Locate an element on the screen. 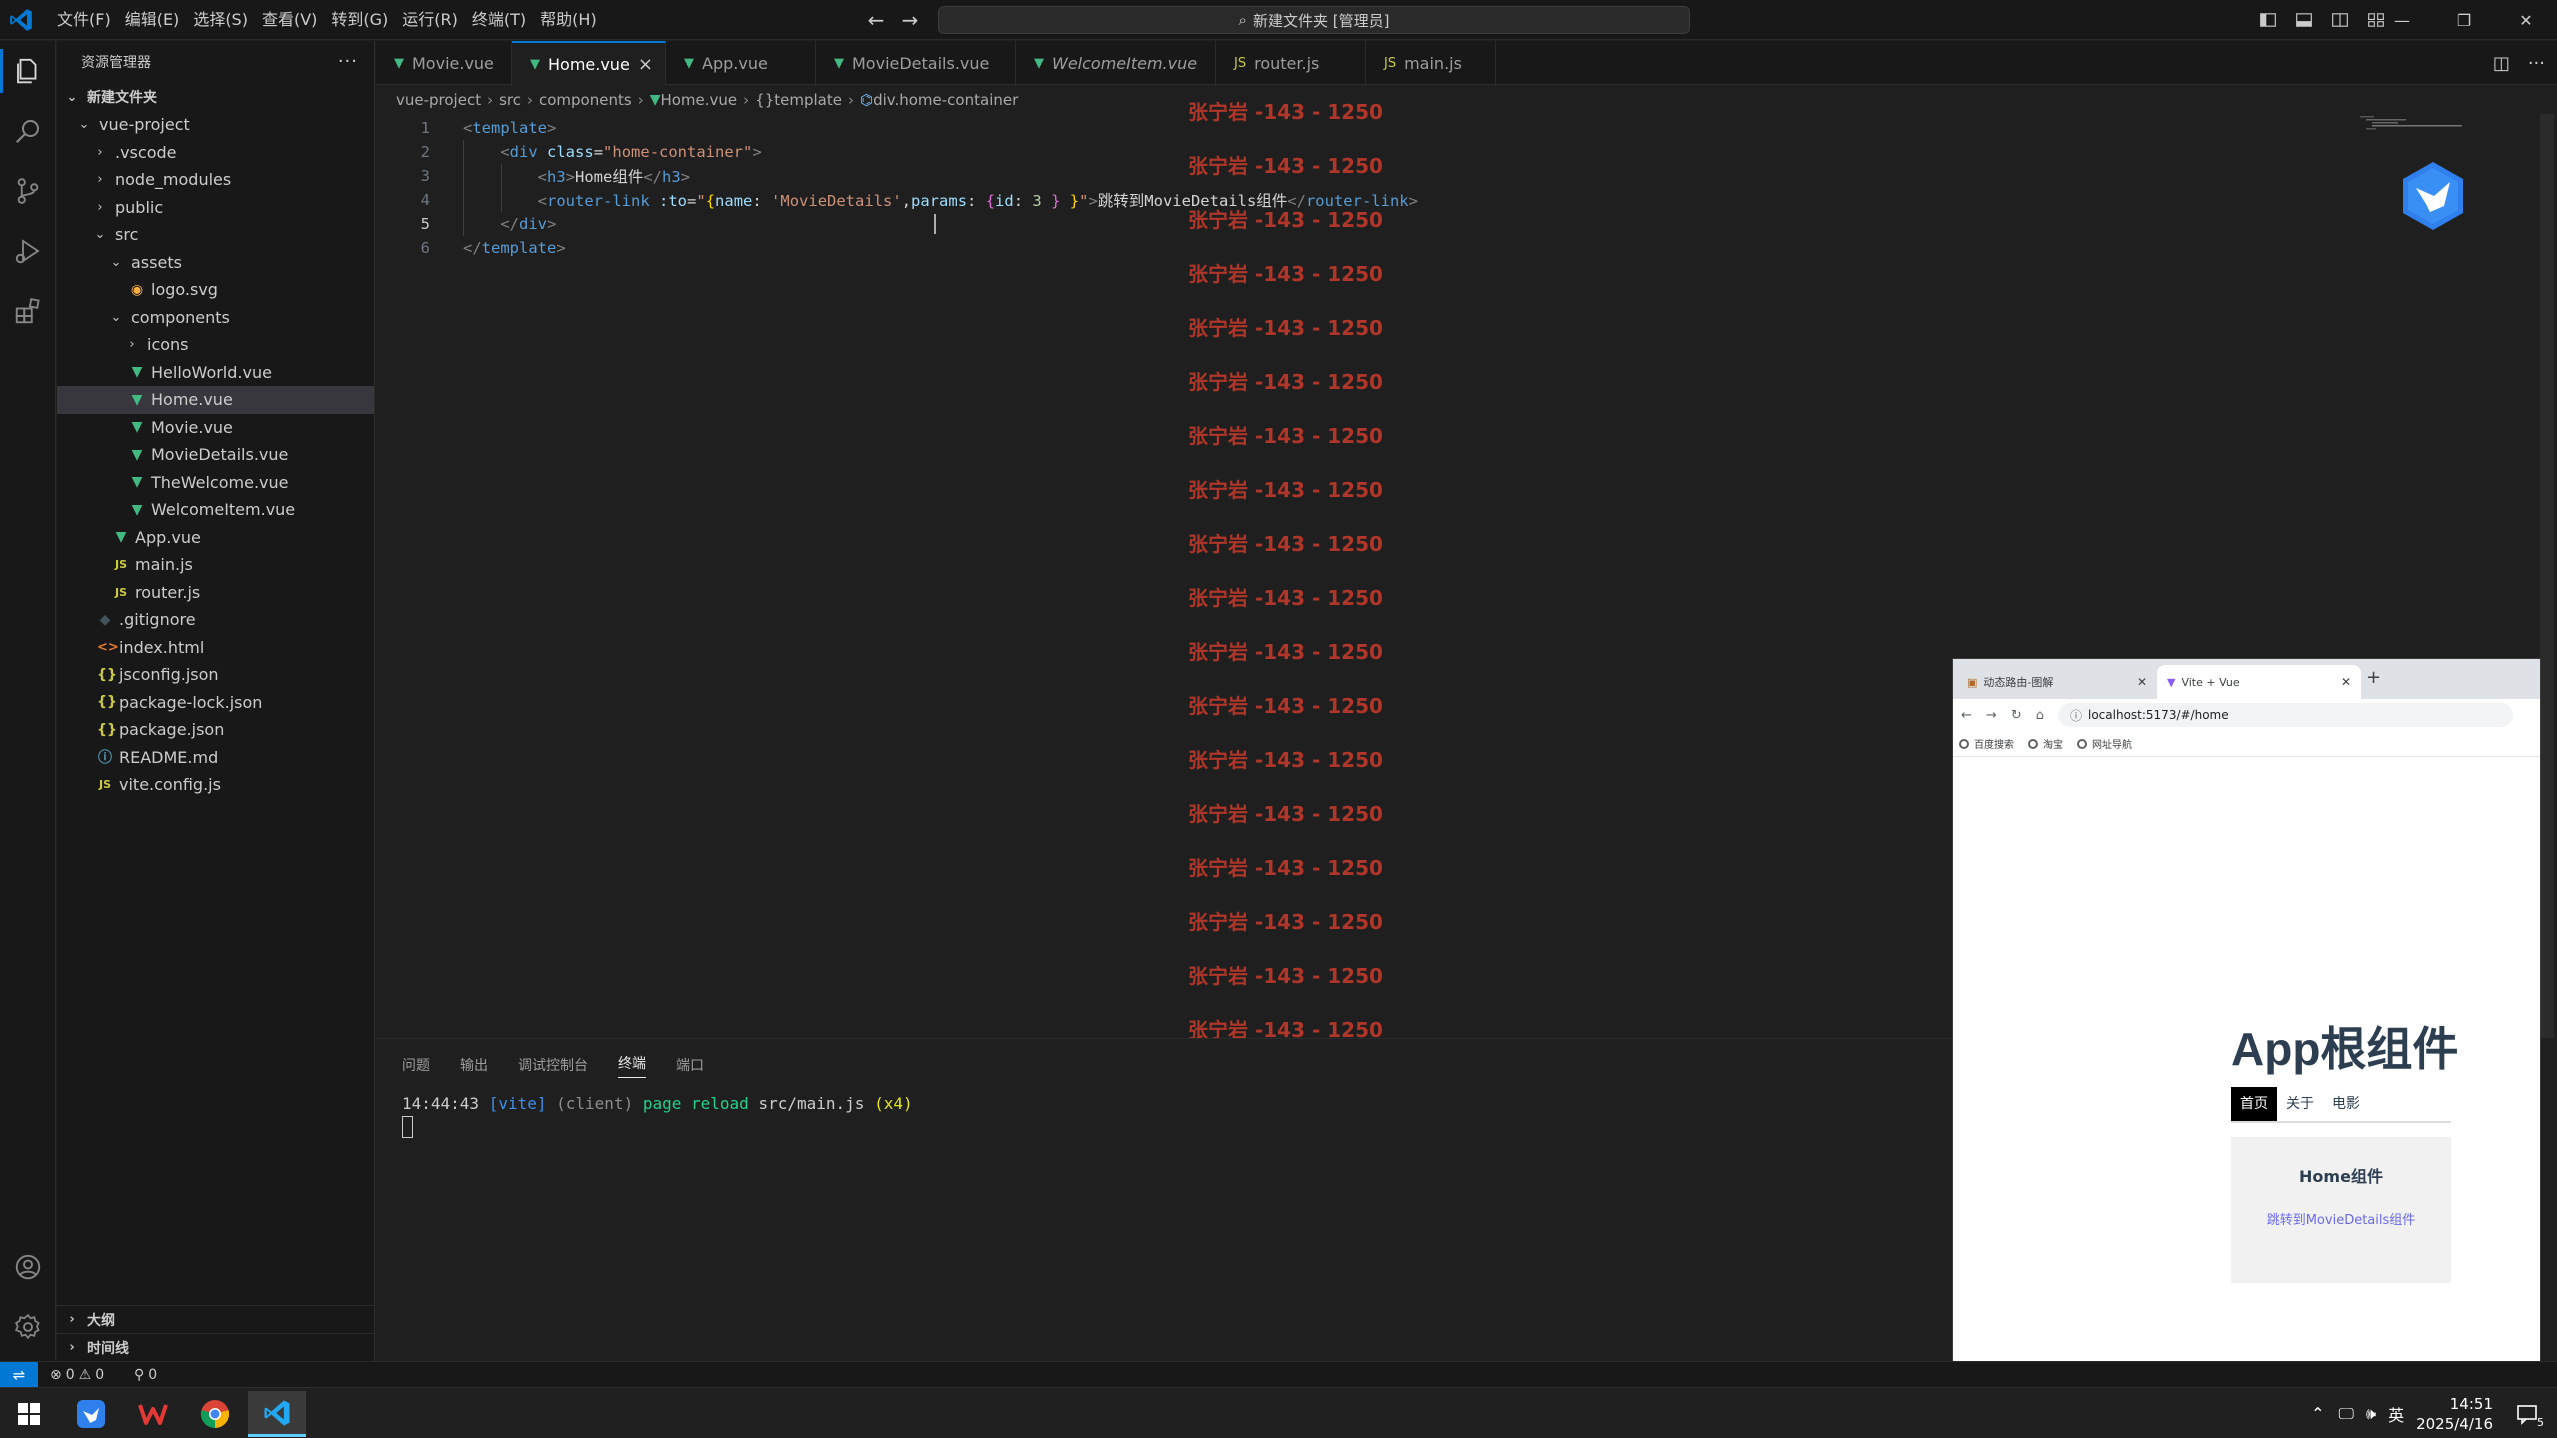  forward-arrow-icon: → is located at coordinates (910, 20).